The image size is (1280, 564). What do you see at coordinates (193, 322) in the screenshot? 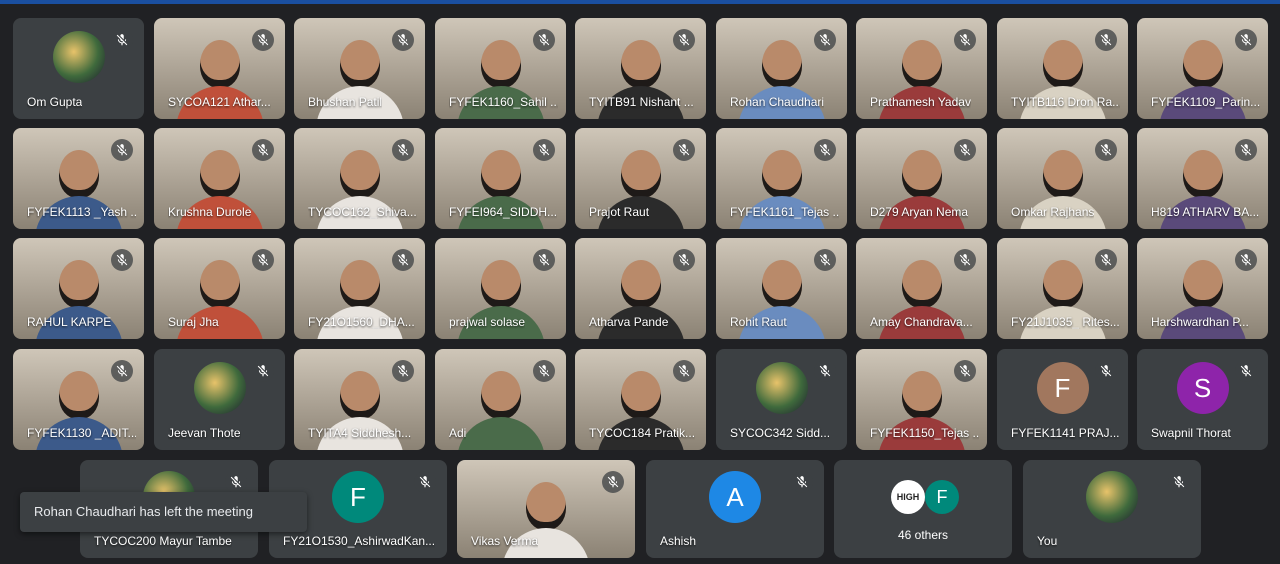
I see `participant-name: Suraj Jha` at bounding box center [193, 322].